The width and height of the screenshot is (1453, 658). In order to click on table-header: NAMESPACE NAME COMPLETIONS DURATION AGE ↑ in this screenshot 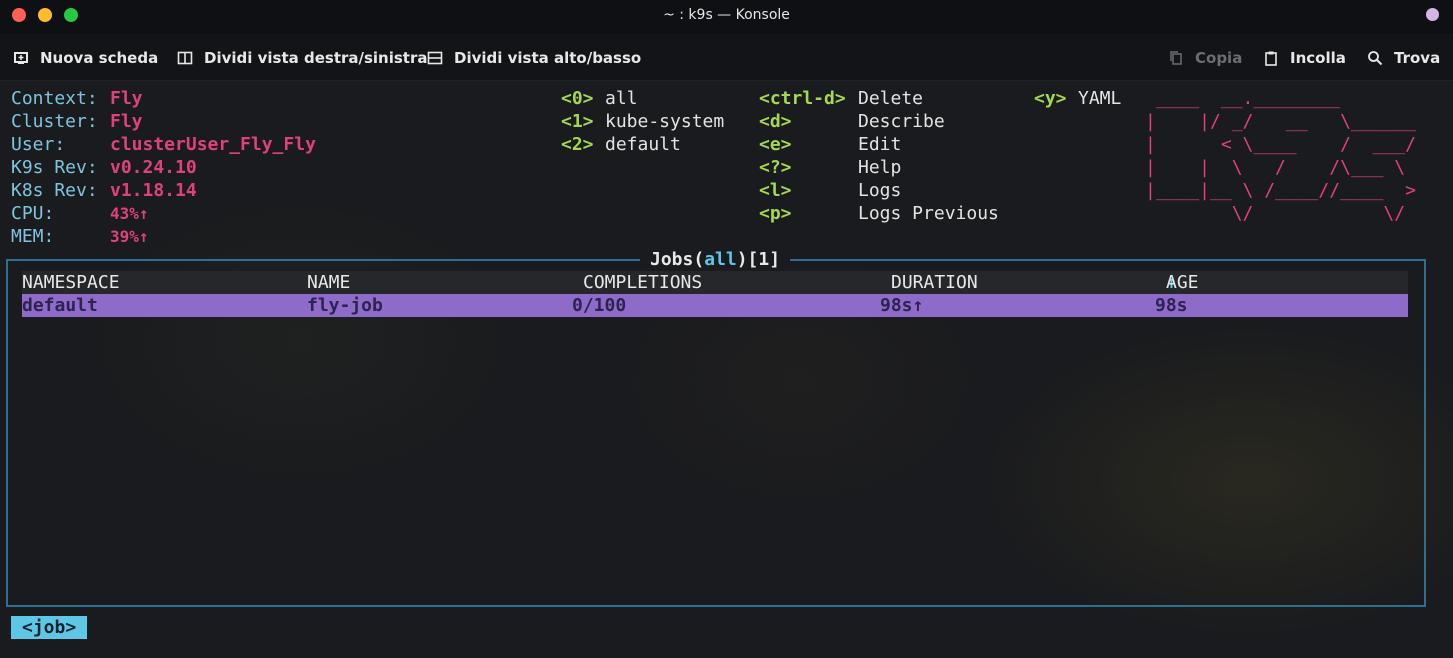, I will do `click(715, 282)`.